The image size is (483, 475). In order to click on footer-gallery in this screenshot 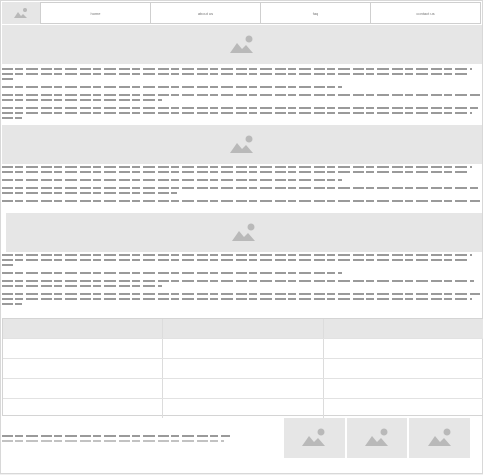, I will do `click(377, 438)`.